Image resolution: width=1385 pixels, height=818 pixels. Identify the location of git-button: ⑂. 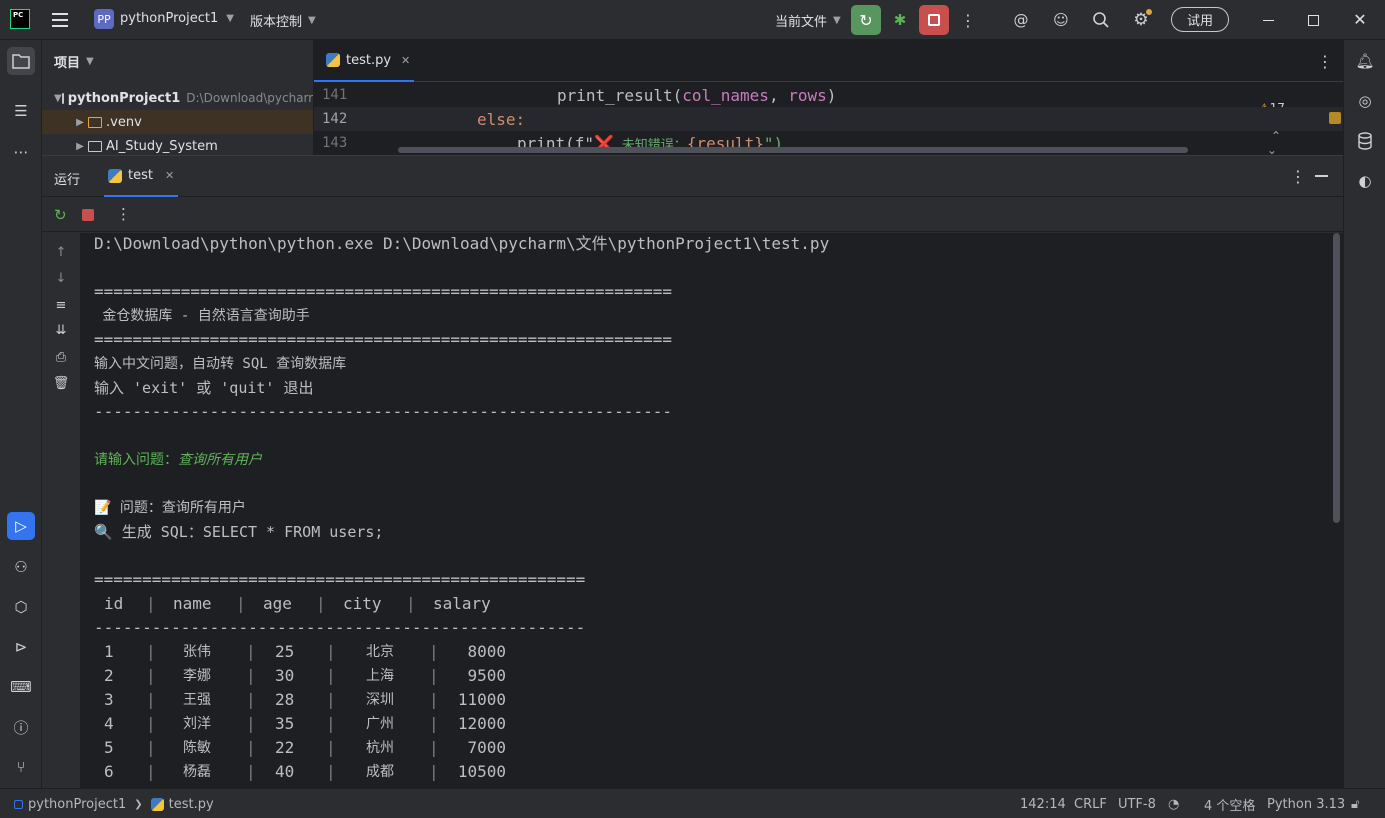
(21, 767).